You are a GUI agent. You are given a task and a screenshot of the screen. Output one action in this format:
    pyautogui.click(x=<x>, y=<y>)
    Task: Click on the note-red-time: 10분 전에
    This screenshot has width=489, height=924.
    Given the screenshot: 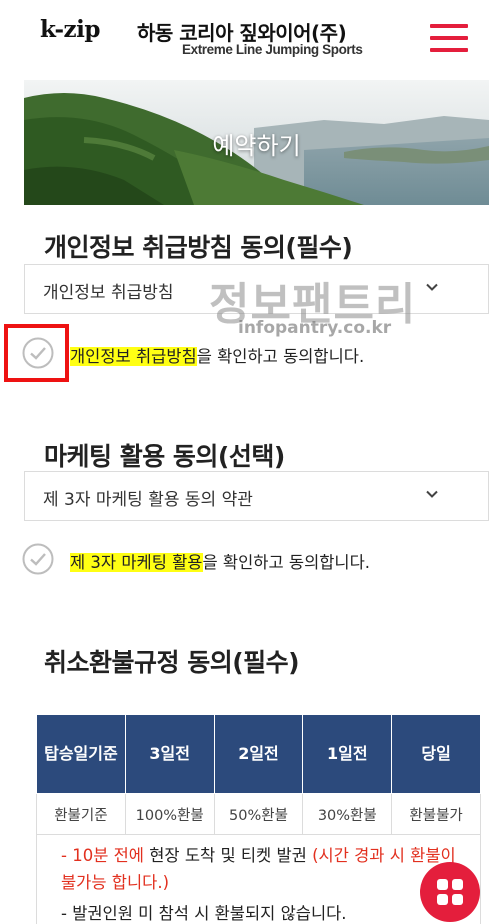 What is the action you would take?
    pyautogui.click(x=108, y=855)
    